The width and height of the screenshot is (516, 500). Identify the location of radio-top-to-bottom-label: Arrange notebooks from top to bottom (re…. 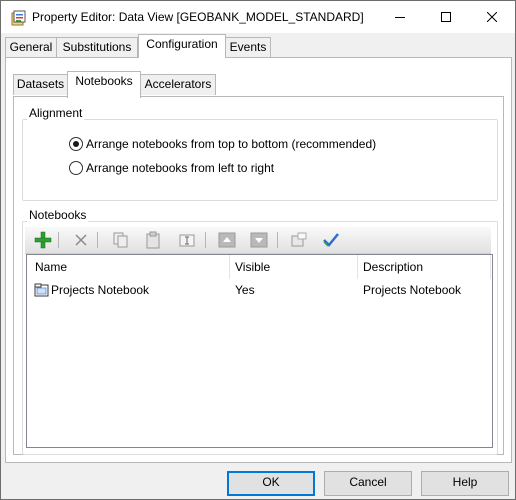
(231, 144).